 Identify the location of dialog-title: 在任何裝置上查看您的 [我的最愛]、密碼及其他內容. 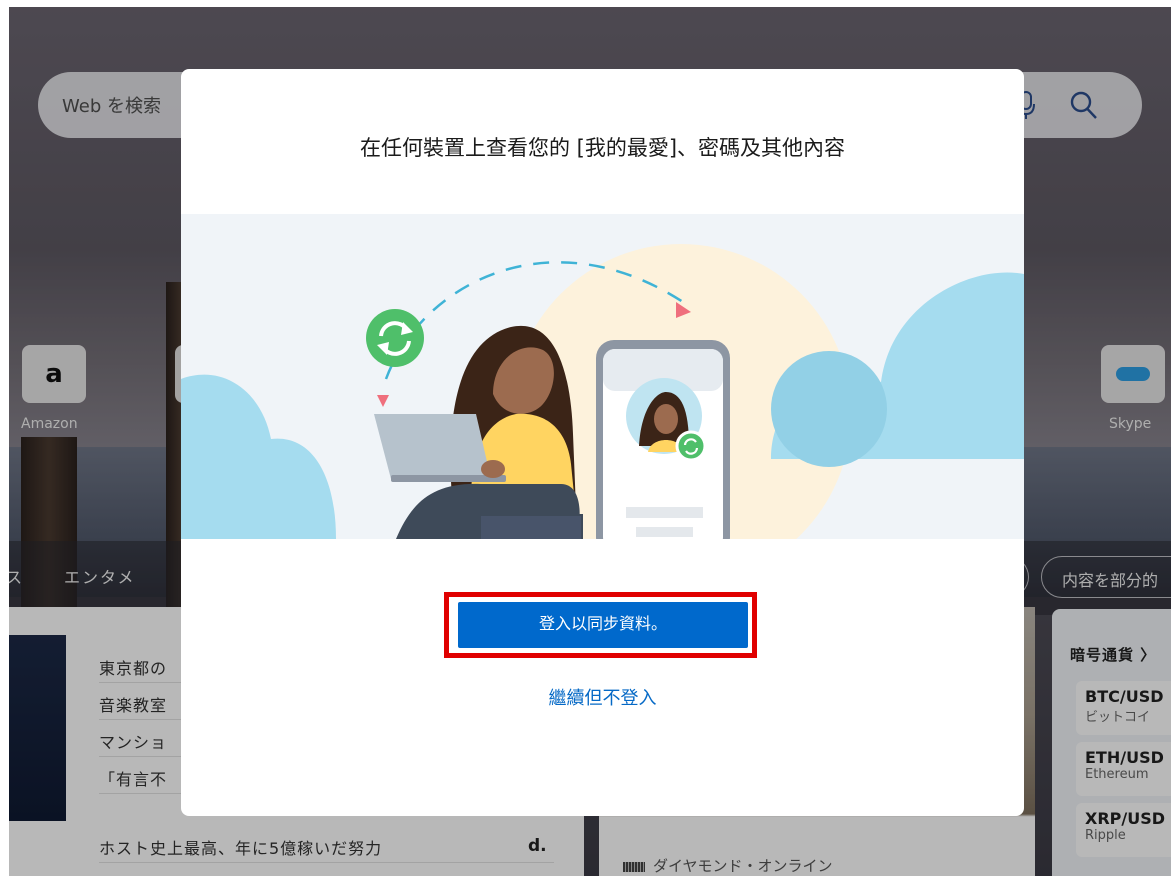
(602, 148).